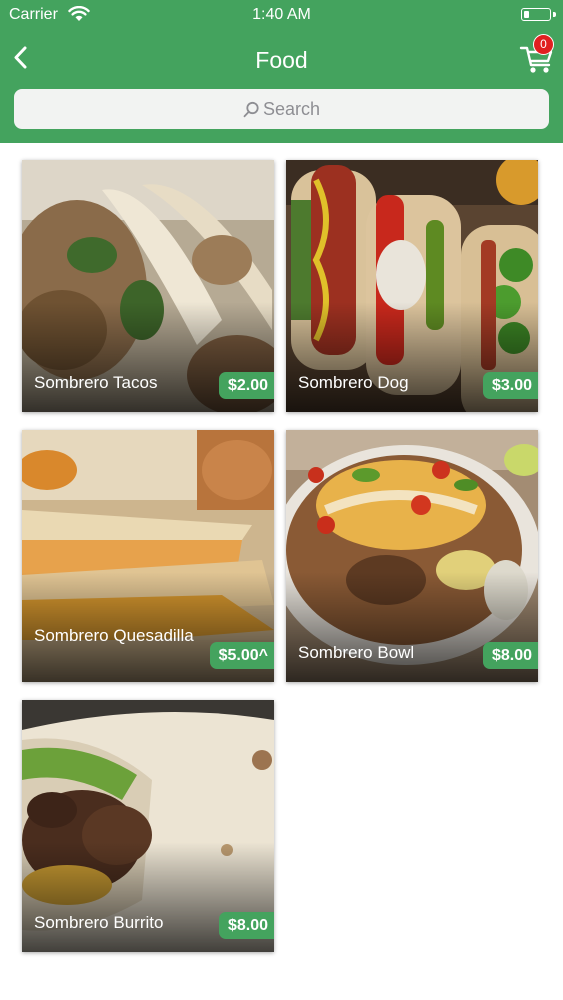 The width and height of the screenshot is (563, 1000). I want to click on food-card-burrito: Sombrero Burrito $8.00, so click(148, 826).